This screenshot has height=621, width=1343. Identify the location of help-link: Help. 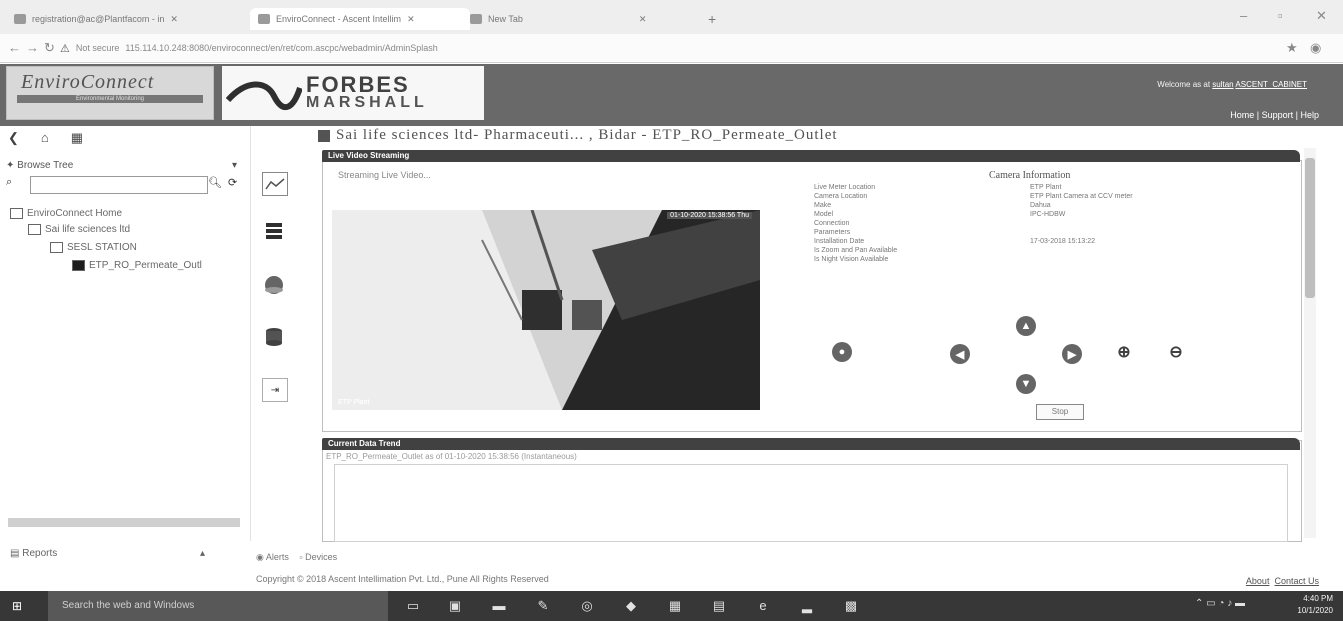
(1309, 115).